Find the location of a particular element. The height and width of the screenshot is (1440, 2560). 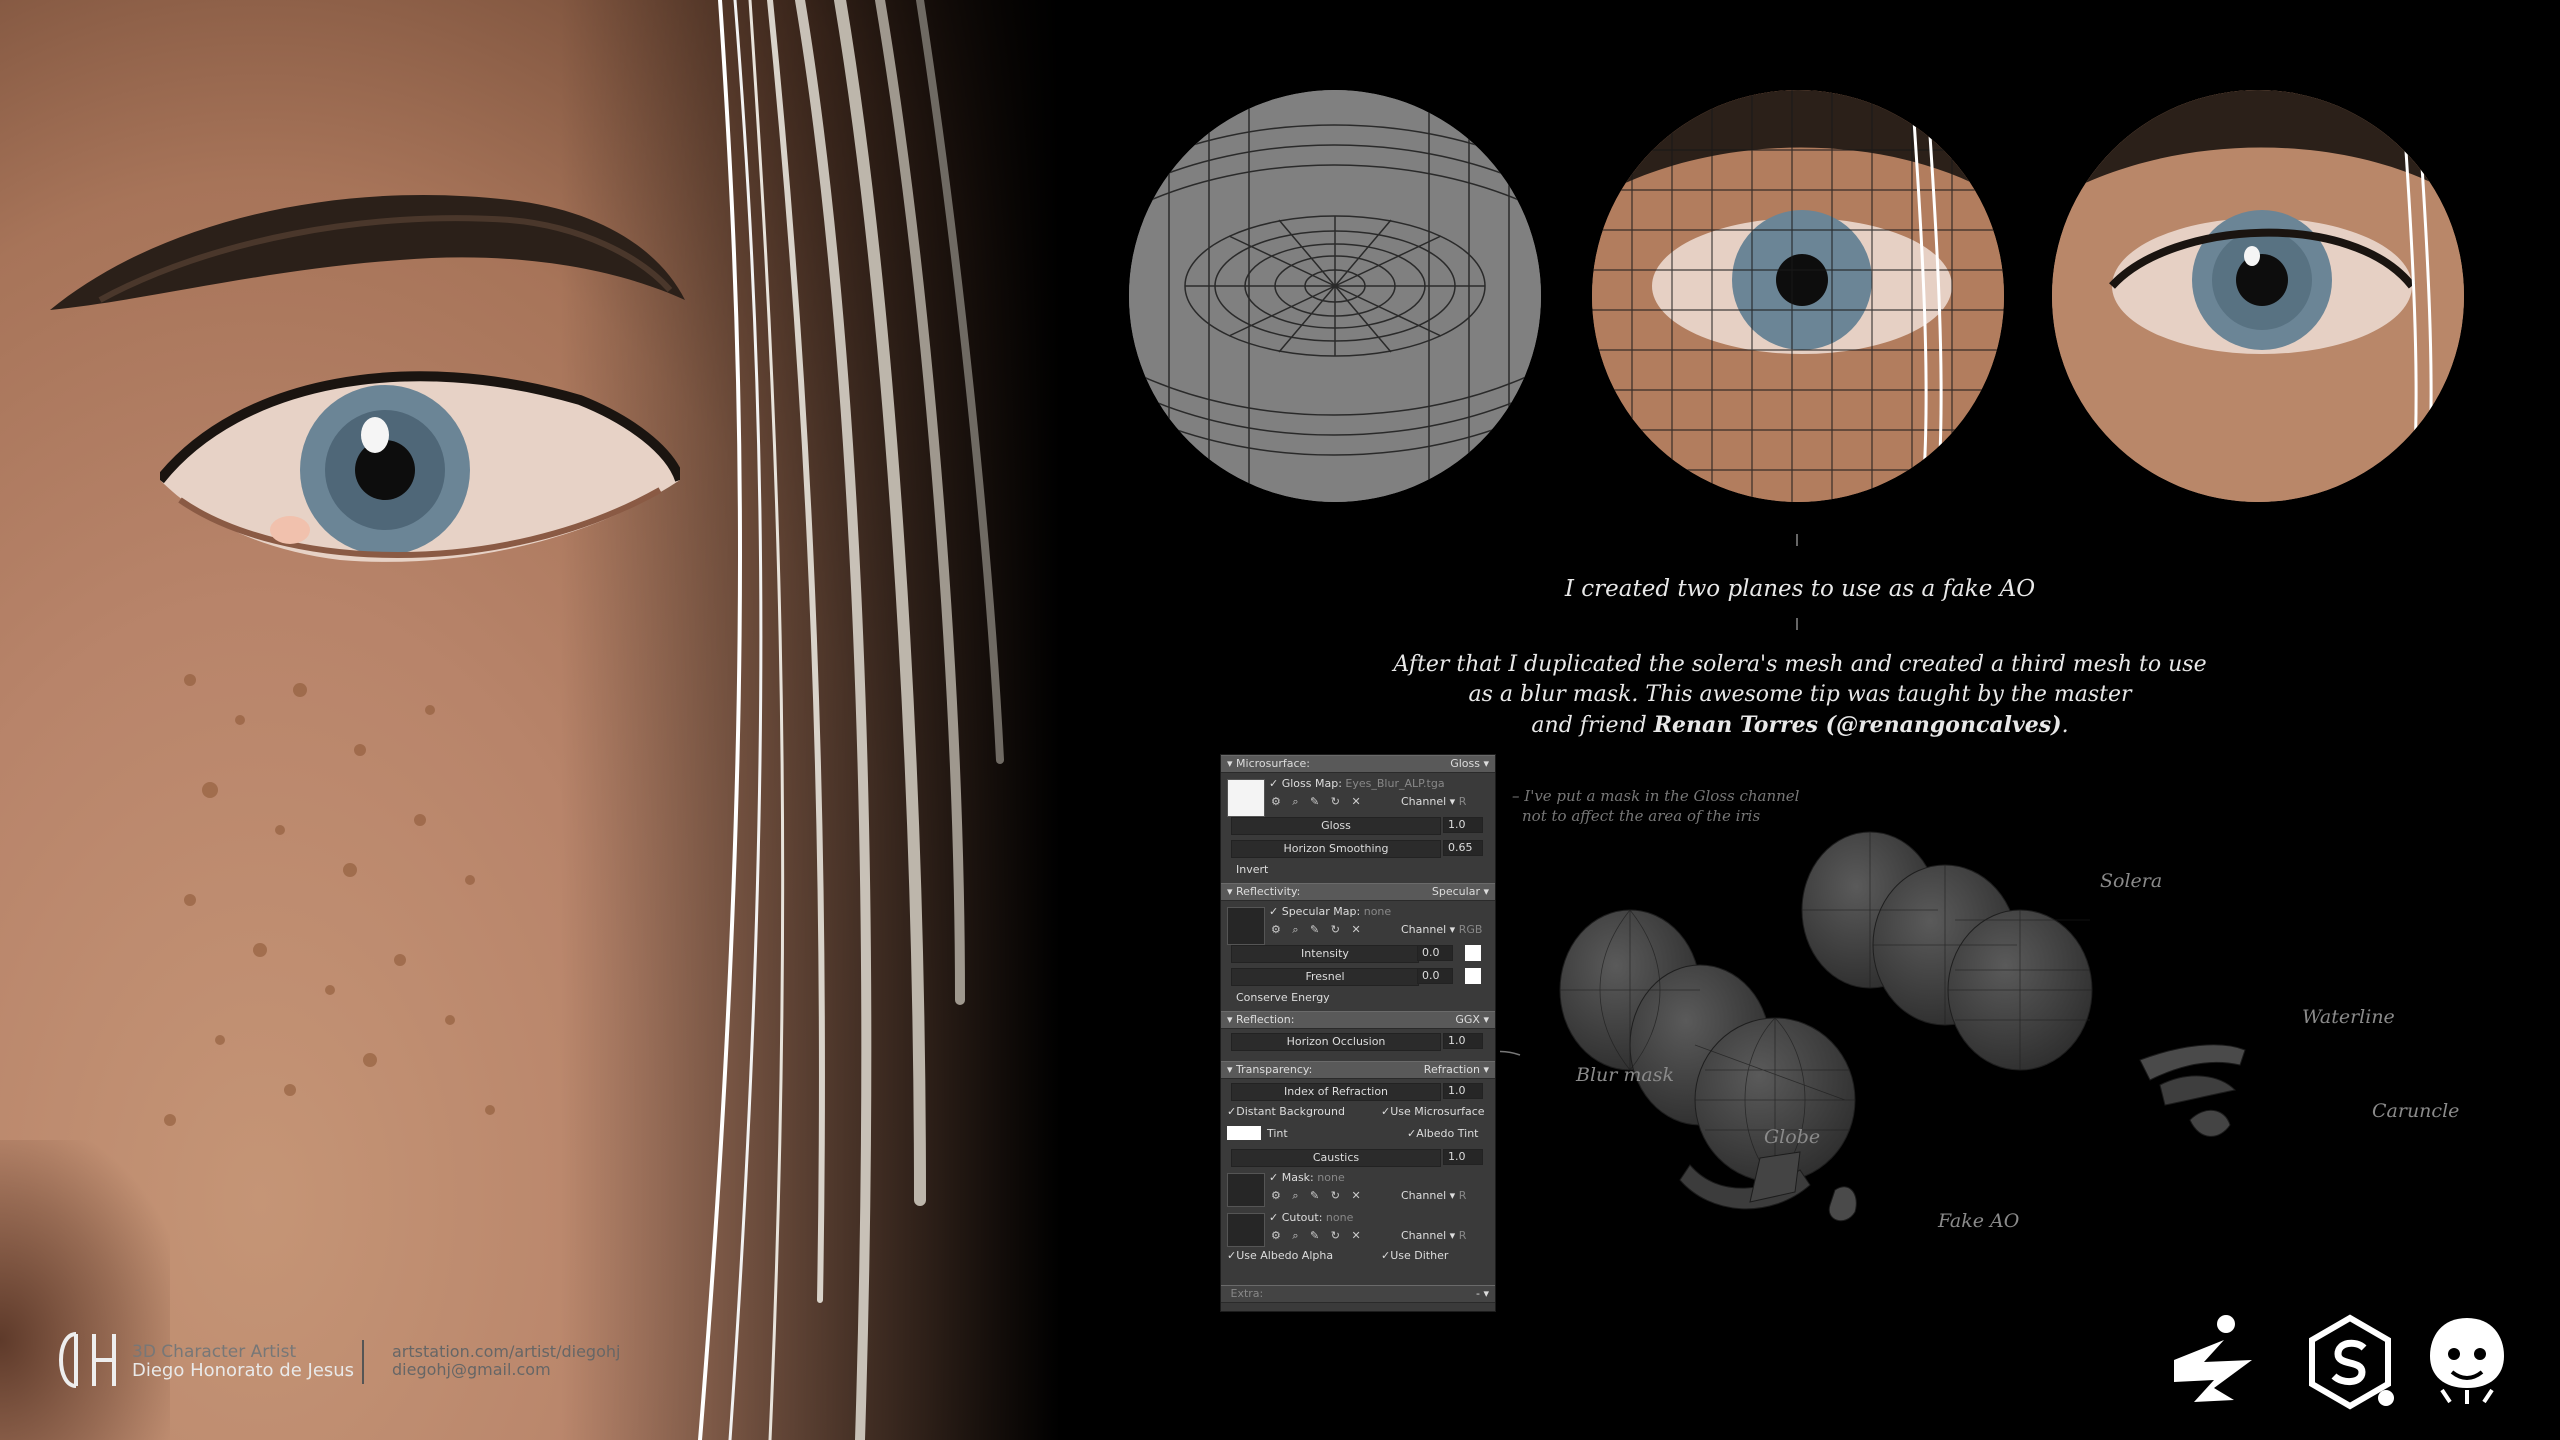

intensity-label: Intensity is located at coordinates (1325, 953).